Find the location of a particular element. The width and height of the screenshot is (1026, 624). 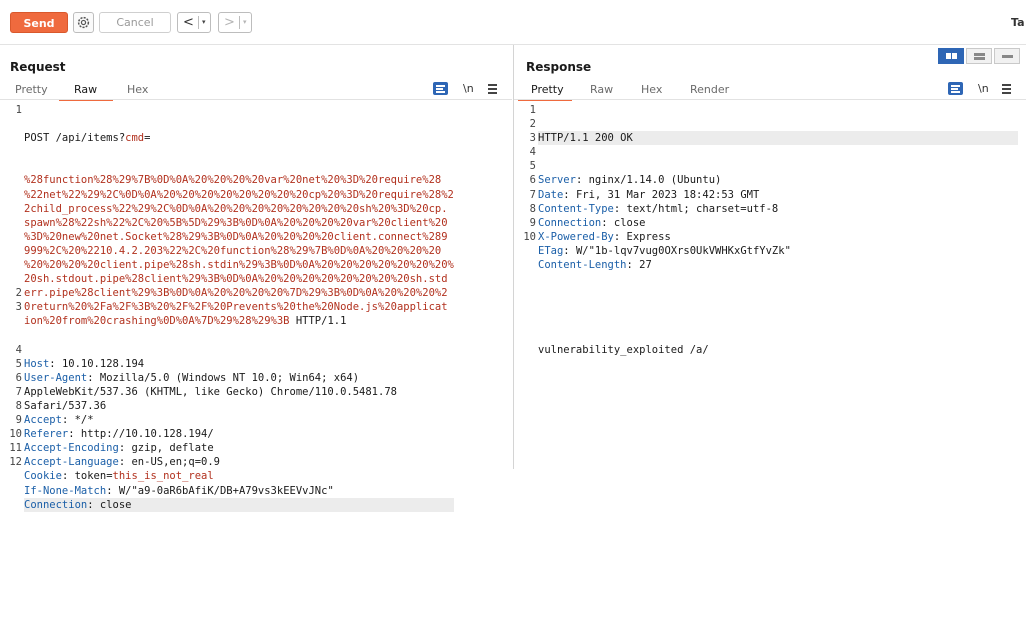

header-value: */* is located at coordinates (84, 420).